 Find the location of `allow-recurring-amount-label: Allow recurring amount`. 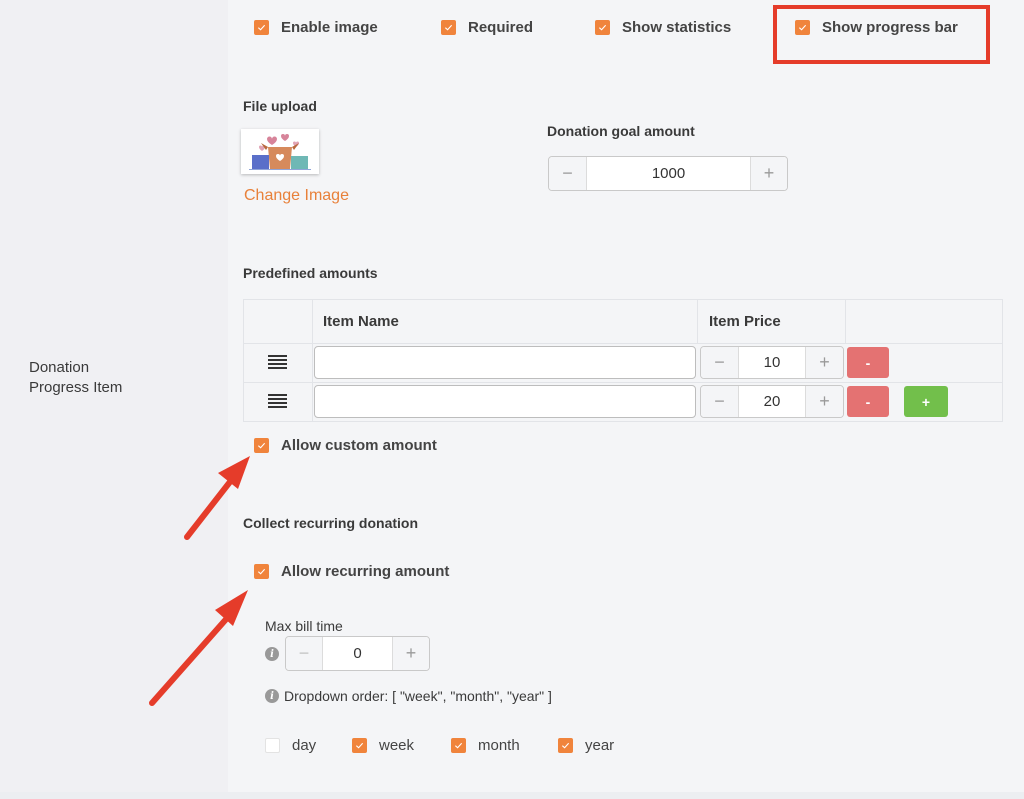

allow-recurring-amount-label: Allow recurring amount is located at coordinates (365, 571).